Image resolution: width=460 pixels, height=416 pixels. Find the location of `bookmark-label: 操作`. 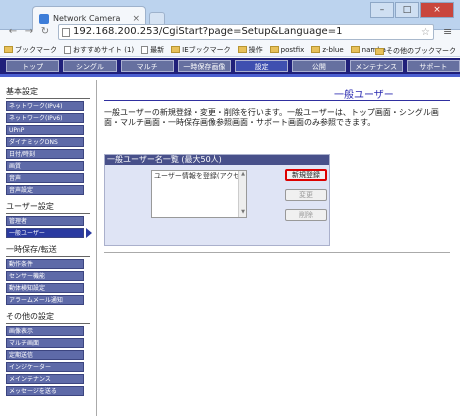

bookmark-label: 操作 is located at coordinates (255, 49).